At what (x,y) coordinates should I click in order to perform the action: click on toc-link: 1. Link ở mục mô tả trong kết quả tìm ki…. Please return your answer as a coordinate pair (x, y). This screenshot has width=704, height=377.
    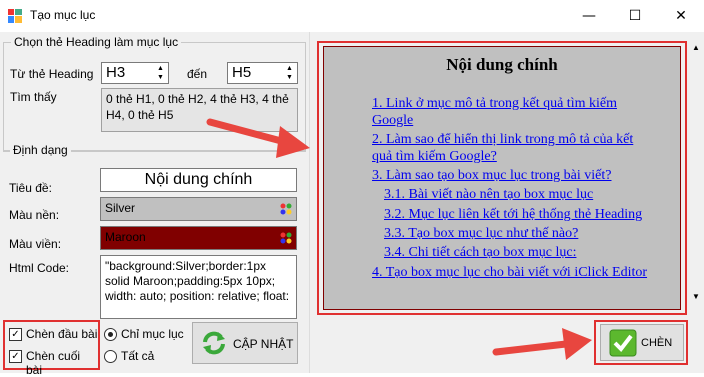
    Looking at the image, I should click on (494, 103).